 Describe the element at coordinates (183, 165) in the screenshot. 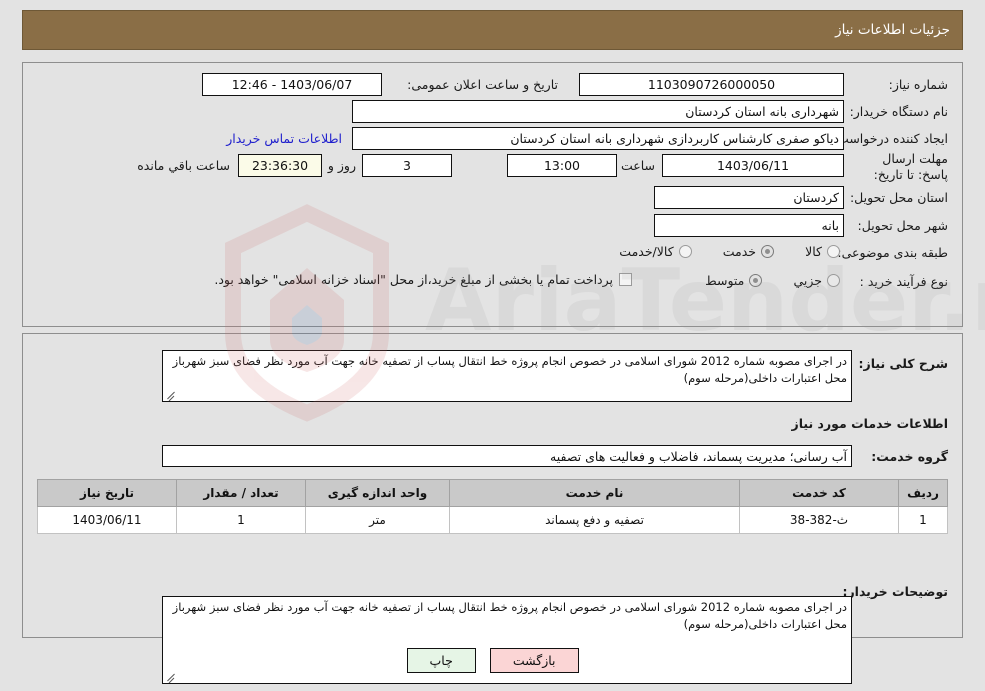

I see `countdown-label: ساعت باقي مانده` at that location.